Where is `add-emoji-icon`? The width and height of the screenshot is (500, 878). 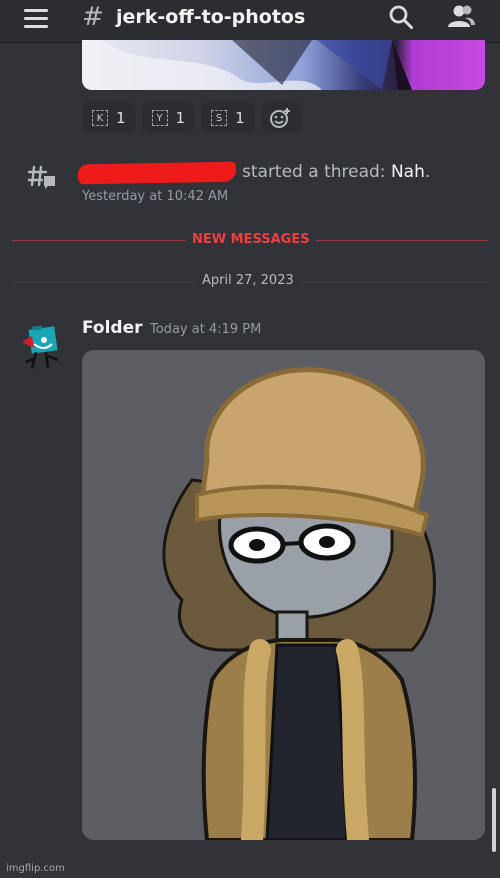
add-emoji-icon is located at coordinates (279, 118).